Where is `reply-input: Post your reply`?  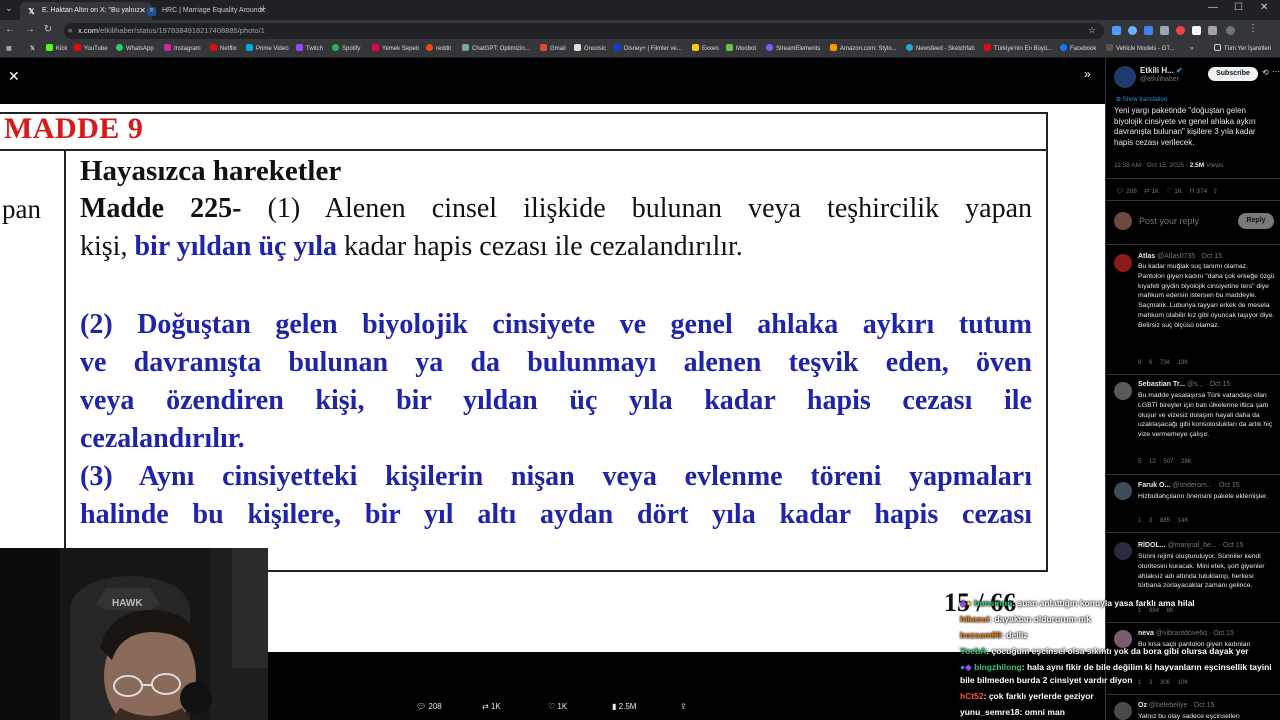 reply-input: Post your reply is located at coordinates (1169, 221).